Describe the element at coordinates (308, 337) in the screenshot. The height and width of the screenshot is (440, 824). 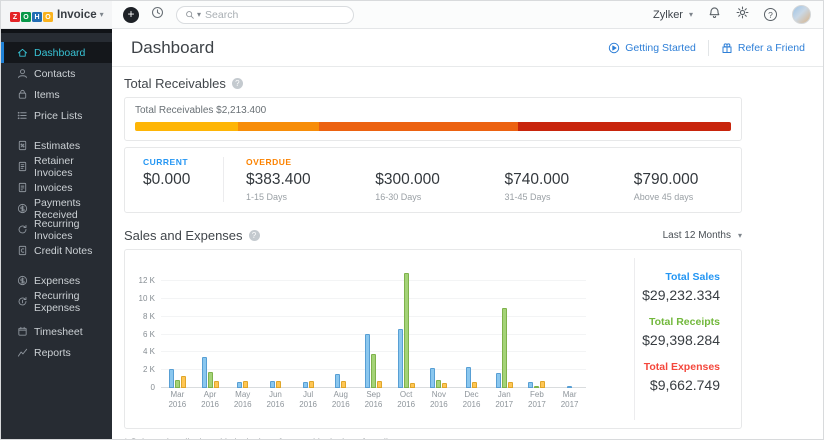
I see `chart-month-jul-2016: Jul 2016` at that location.